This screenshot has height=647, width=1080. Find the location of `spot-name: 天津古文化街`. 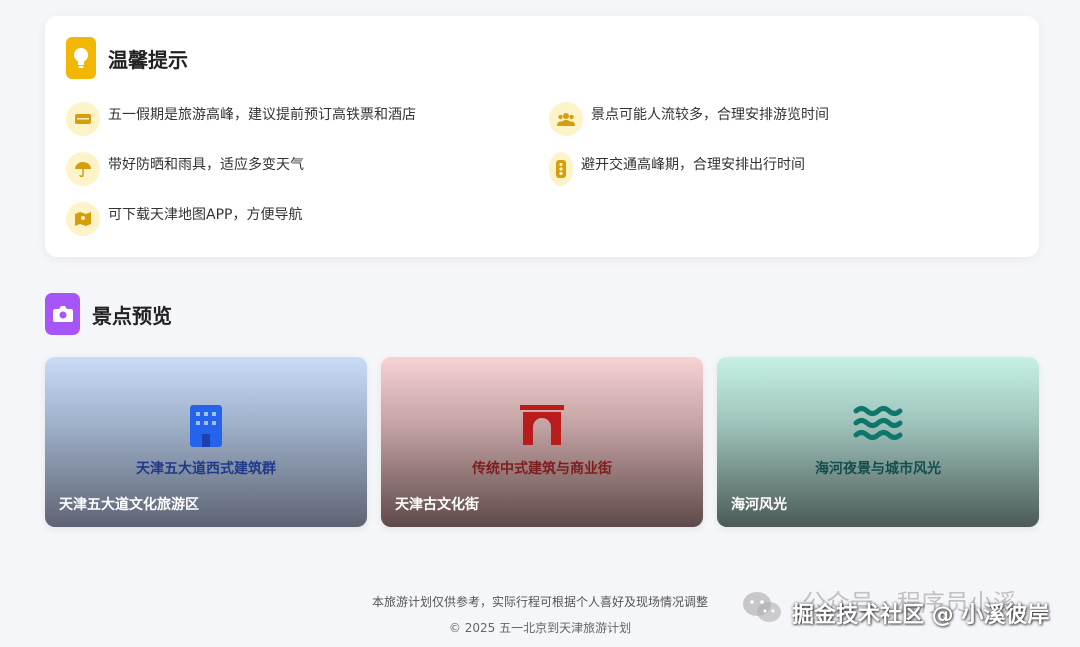

spot-name: 天津古文化街 is located at coordinates (437, 505).